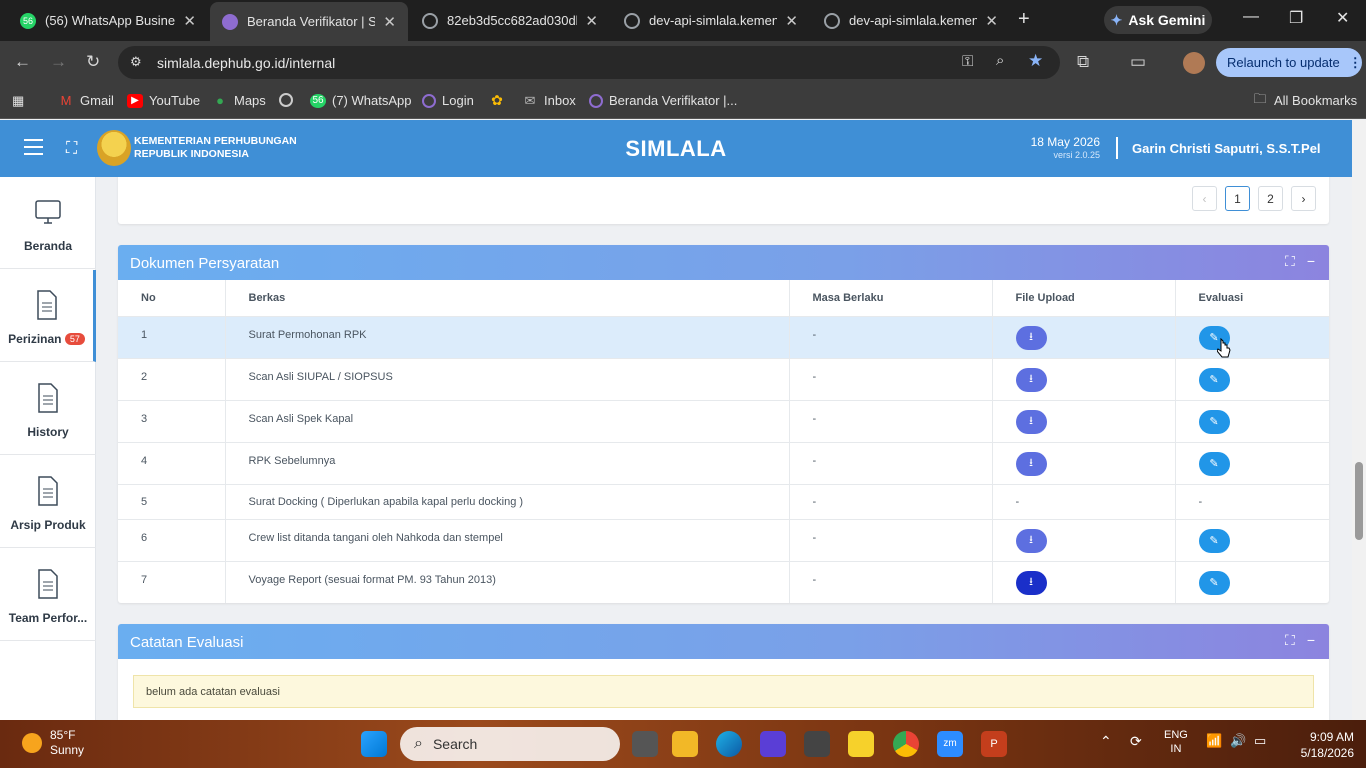  Describe the element at coordinates (1226, 148) in the screenshot. I see `user-name: Garin Christi Saputri, S.S.T.Pel` at that location.